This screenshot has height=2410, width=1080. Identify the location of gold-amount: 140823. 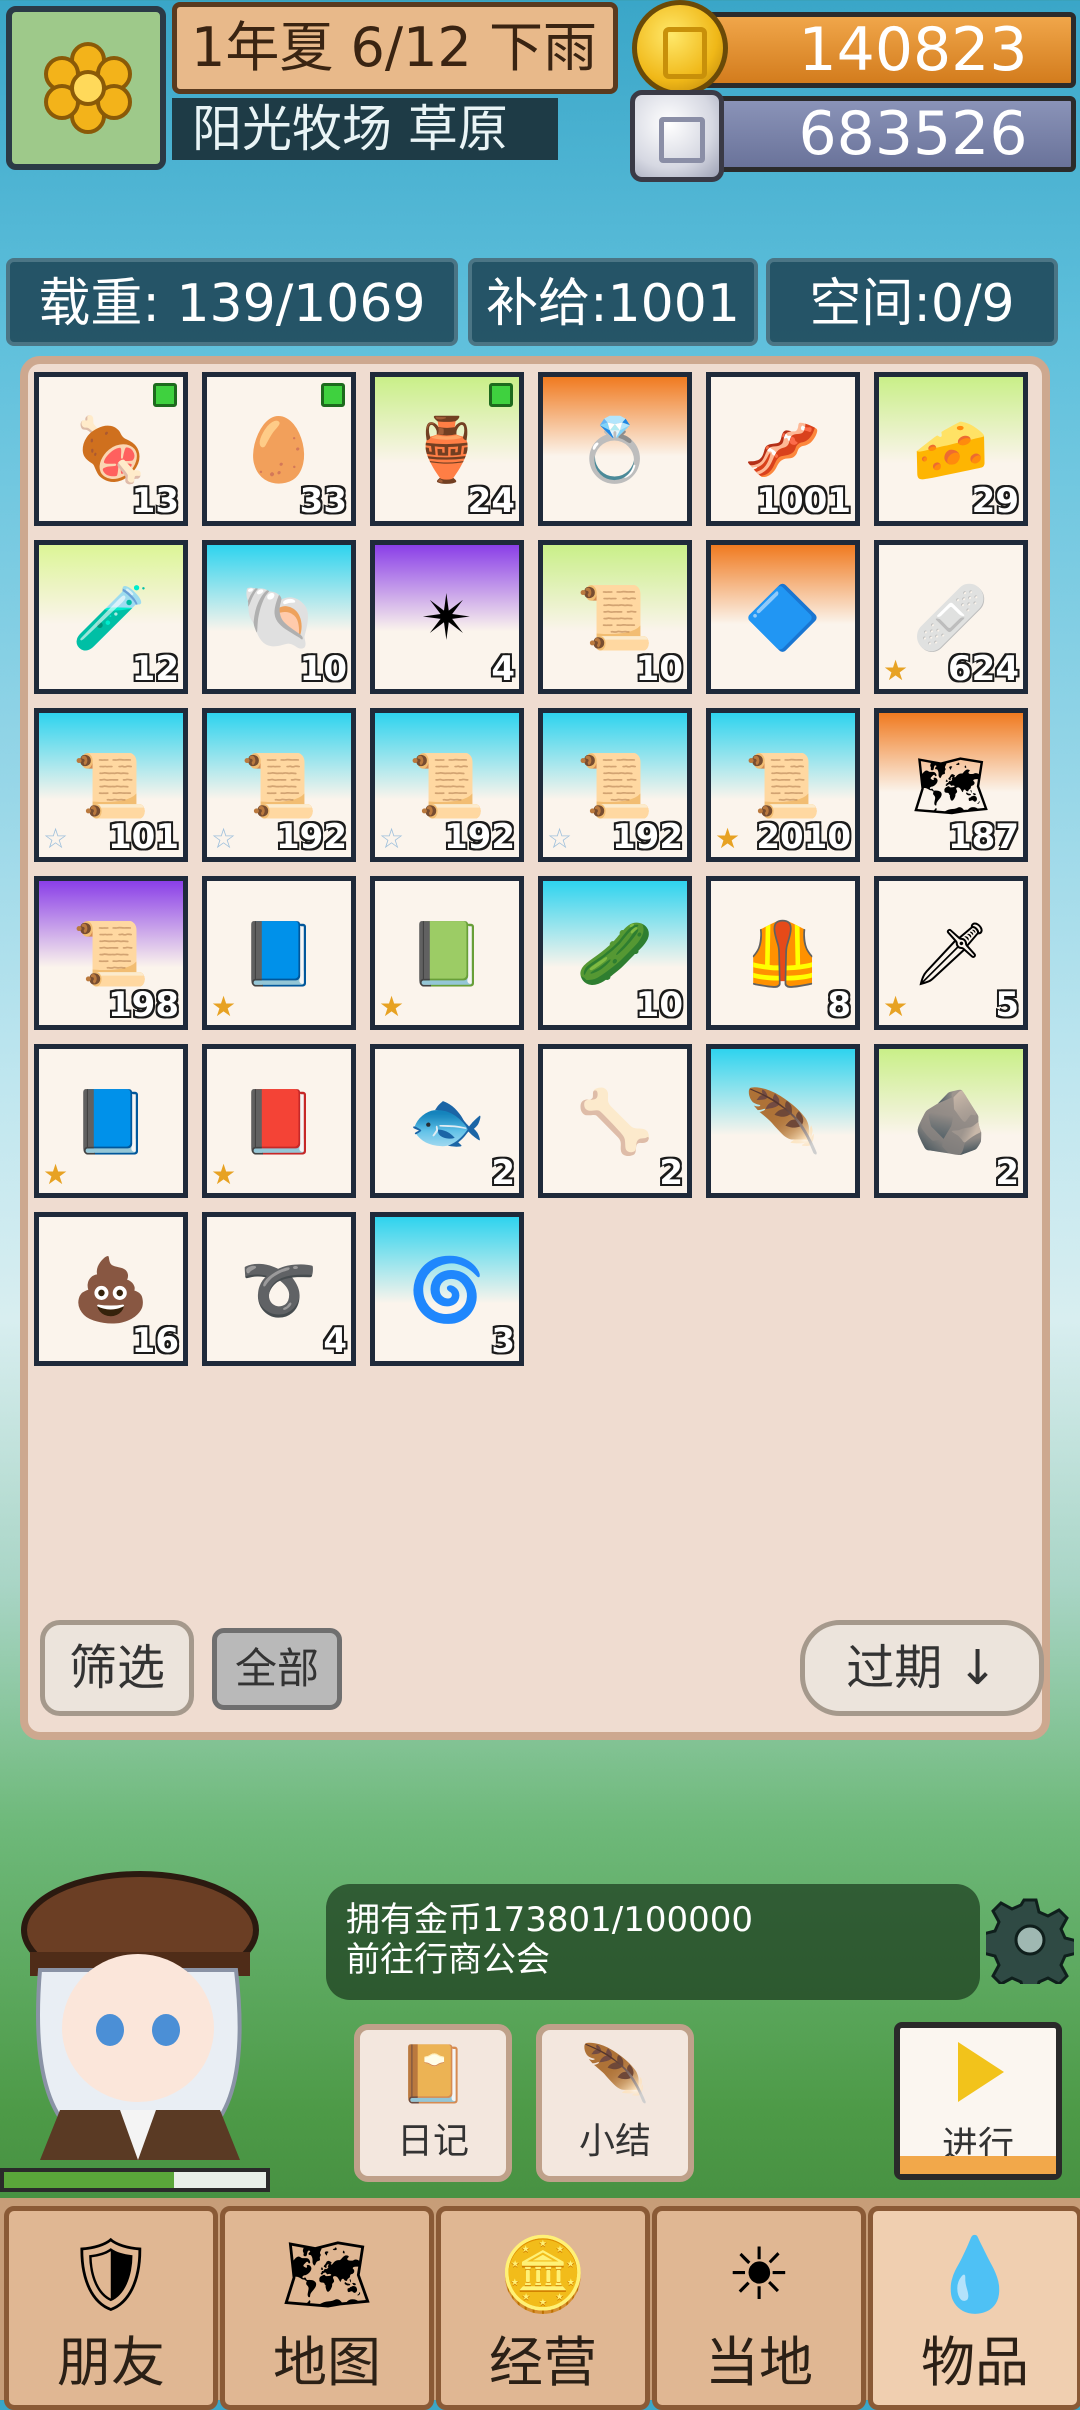
(883, 50).